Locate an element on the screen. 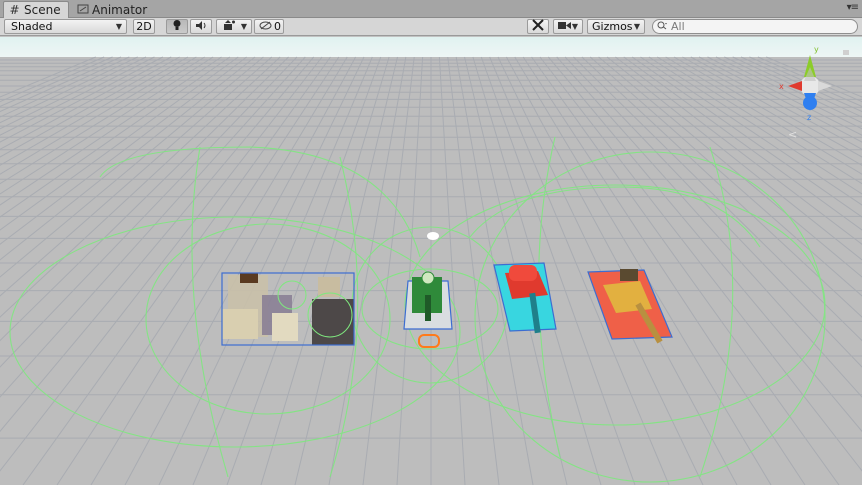 Image resolution: width=862 pixels, height=485 pixels. tools-button is located at coordinates (538, 26).